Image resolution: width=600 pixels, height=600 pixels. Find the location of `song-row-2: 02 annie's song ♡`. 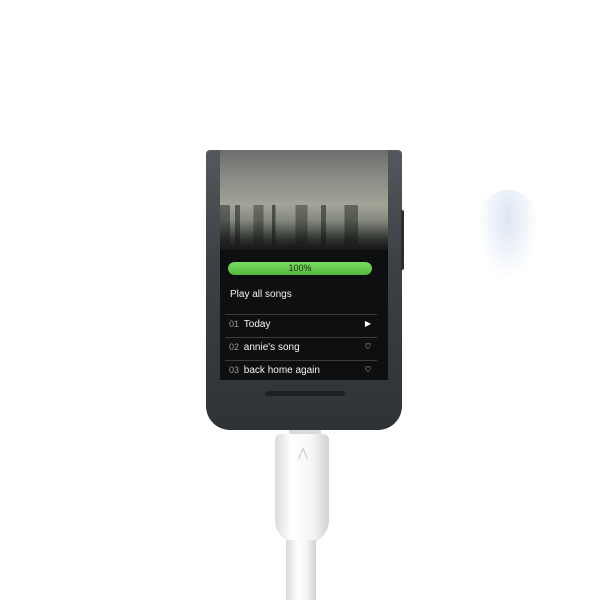

song-row-2: 02 annie's song ♡ is located at coordinates (301, 346).